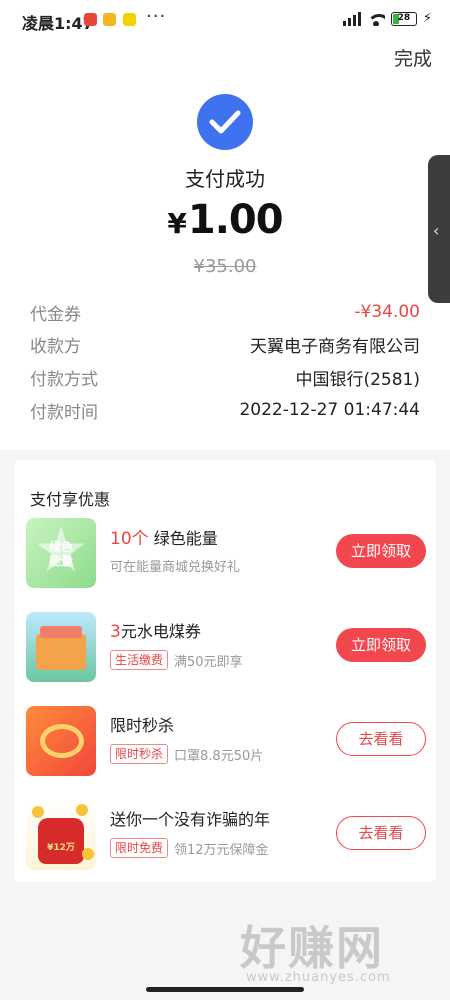 This screenshot has width=450, height=1000. Describe the element at coordinates (185, 538) in the screenshot. I see `offer-title-text: 绿色能量` at that location.